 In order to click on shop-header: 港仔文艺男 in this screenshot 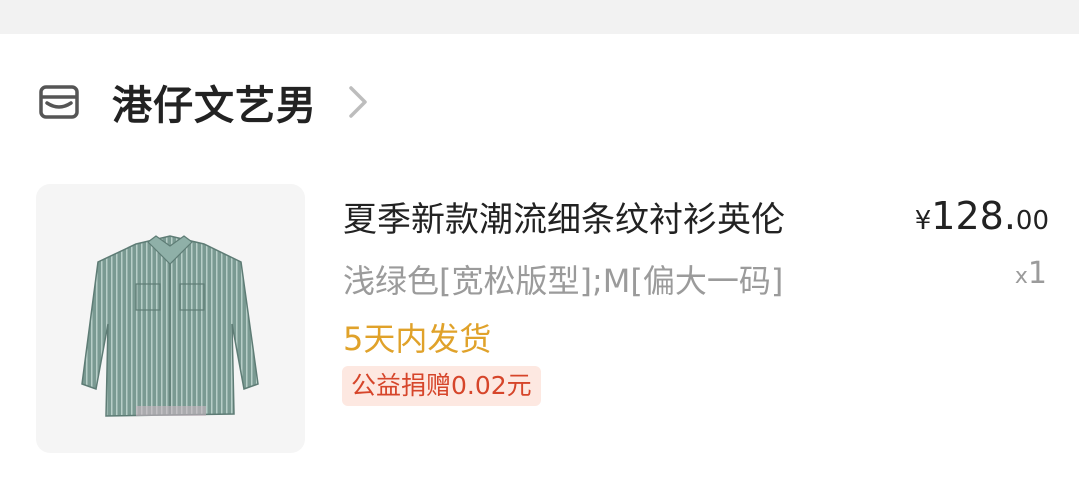, I will do `click(203, 102)`.